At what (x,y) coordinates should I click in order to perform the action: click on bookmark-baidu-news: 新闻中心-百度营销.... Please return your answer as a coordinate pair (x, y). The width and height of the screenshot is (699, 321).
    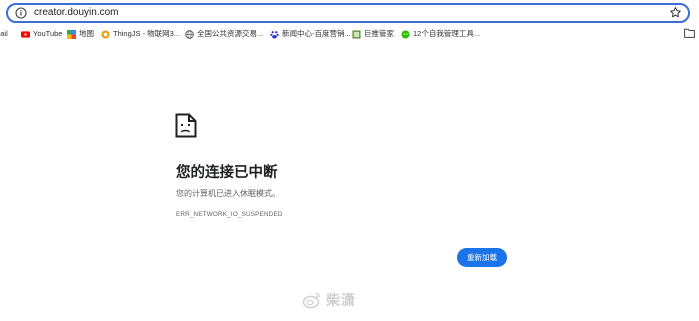
    Looking at the image, I should click on (310, 34).